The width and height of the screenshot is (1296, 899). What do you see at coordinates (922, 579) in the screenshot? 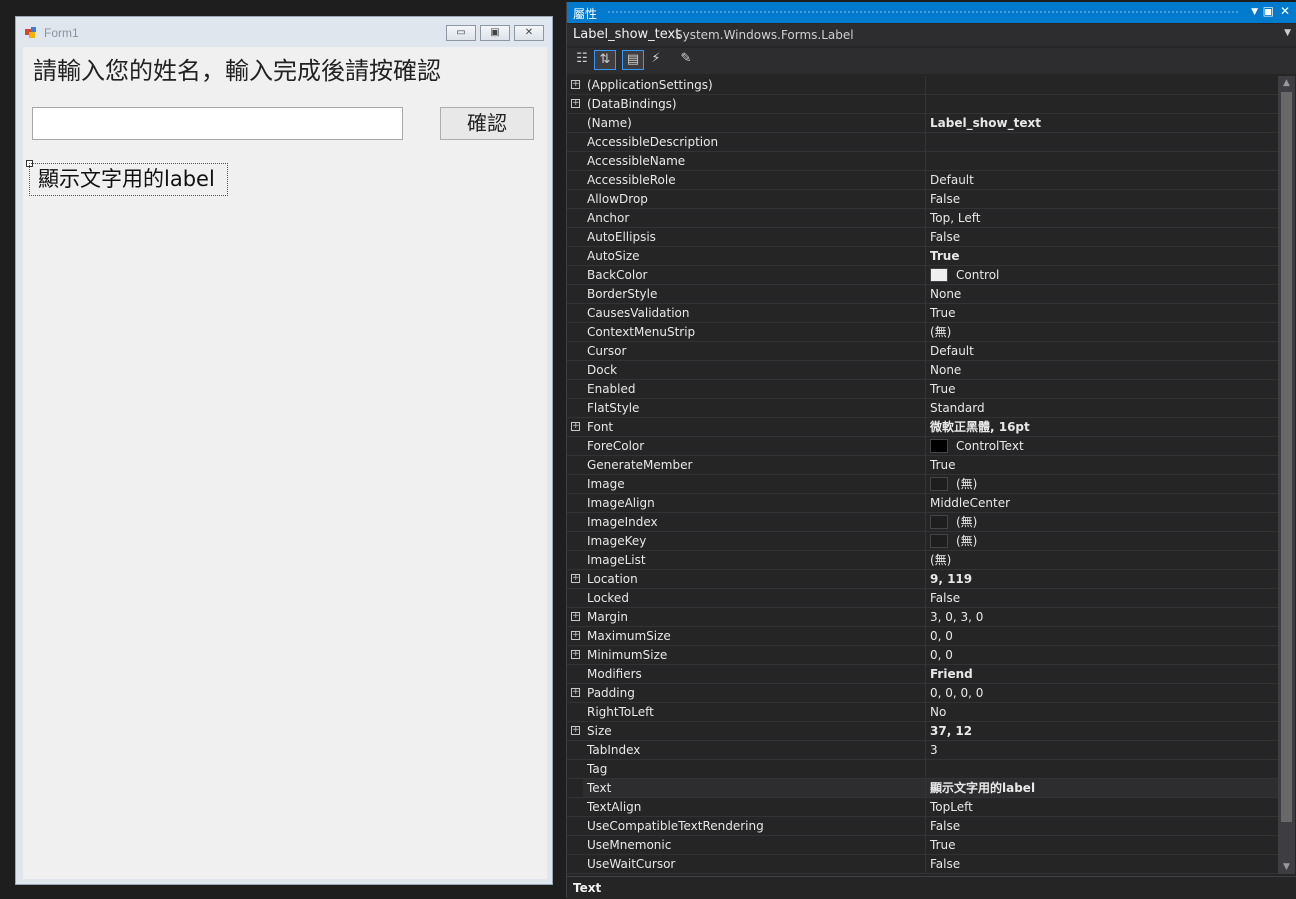
I see `property-row: + Location 9, 119` at bounding box center [922, 579].